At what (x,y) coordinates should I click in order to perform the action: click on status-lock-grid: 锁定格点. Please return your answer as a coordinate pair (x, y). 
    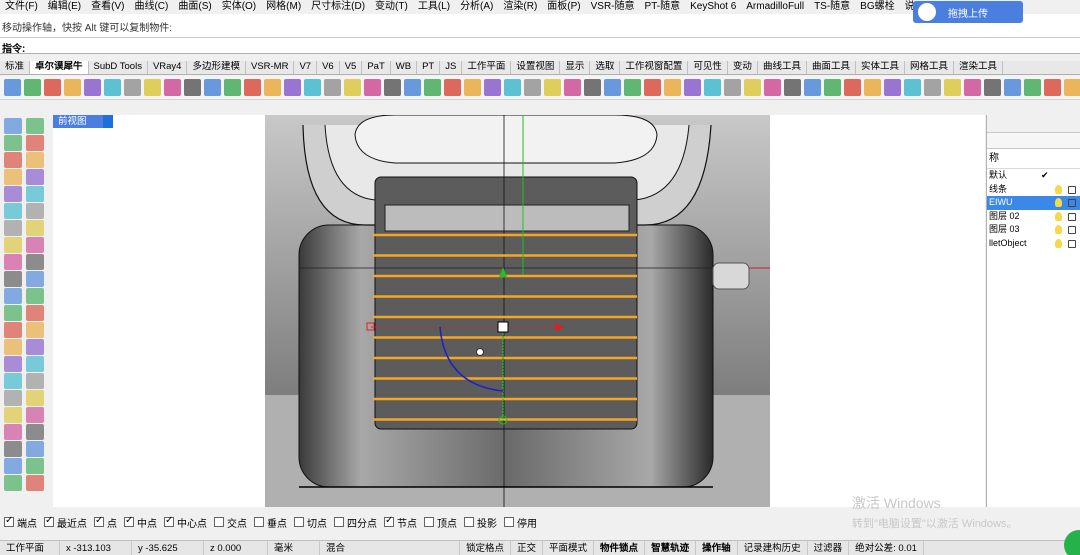
    Looking at the image, I should click on (486, 547).